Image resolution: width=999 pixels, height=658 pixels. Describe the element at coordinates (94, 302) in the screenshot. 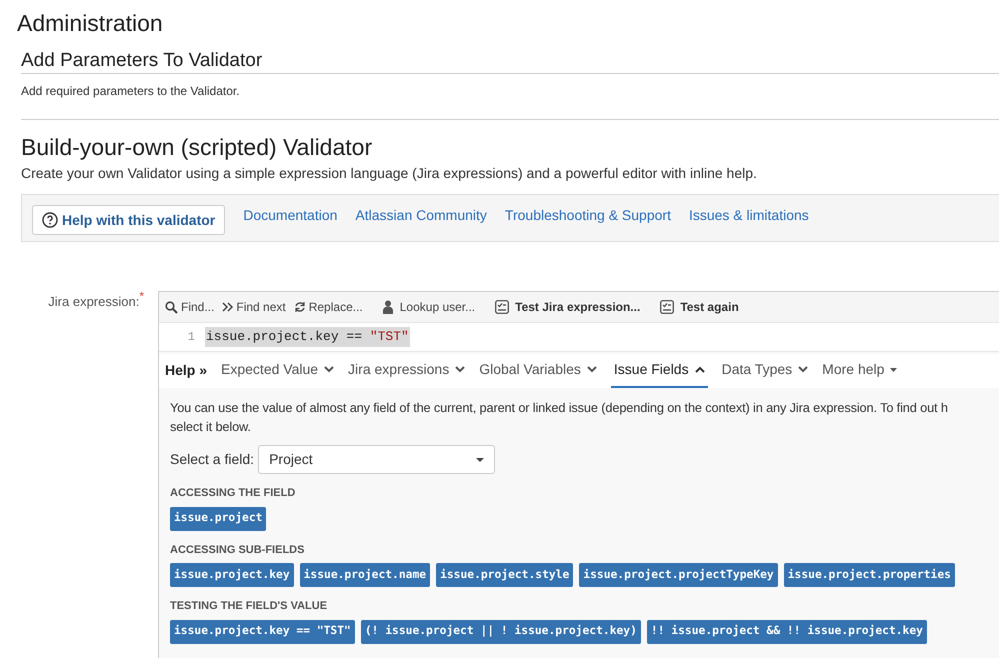

I see `field-label: Jira expression:` at that location.